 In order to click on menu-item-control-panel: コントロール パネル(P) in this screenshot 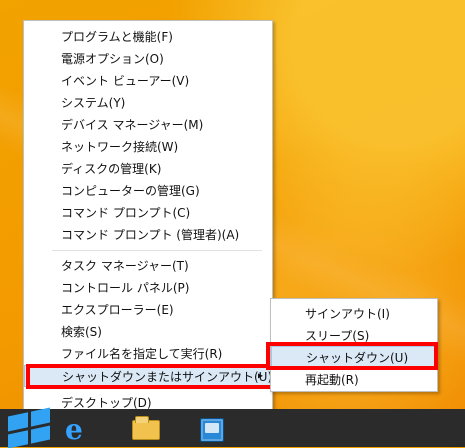, I will do `click(148, 287)`.